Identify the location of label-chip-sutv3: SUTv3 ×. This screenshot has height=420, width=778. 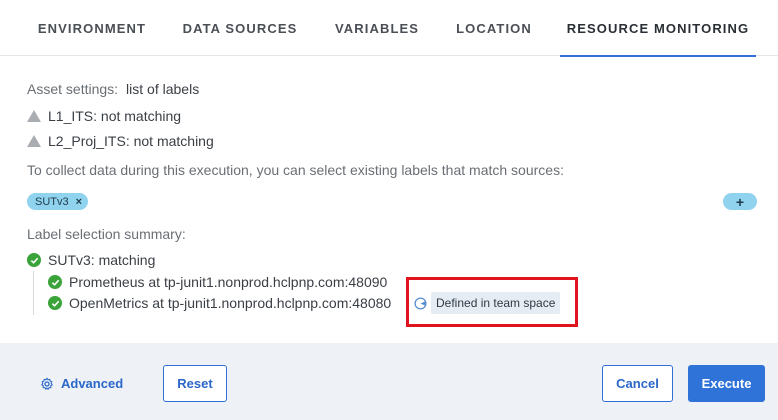
(58, 201).